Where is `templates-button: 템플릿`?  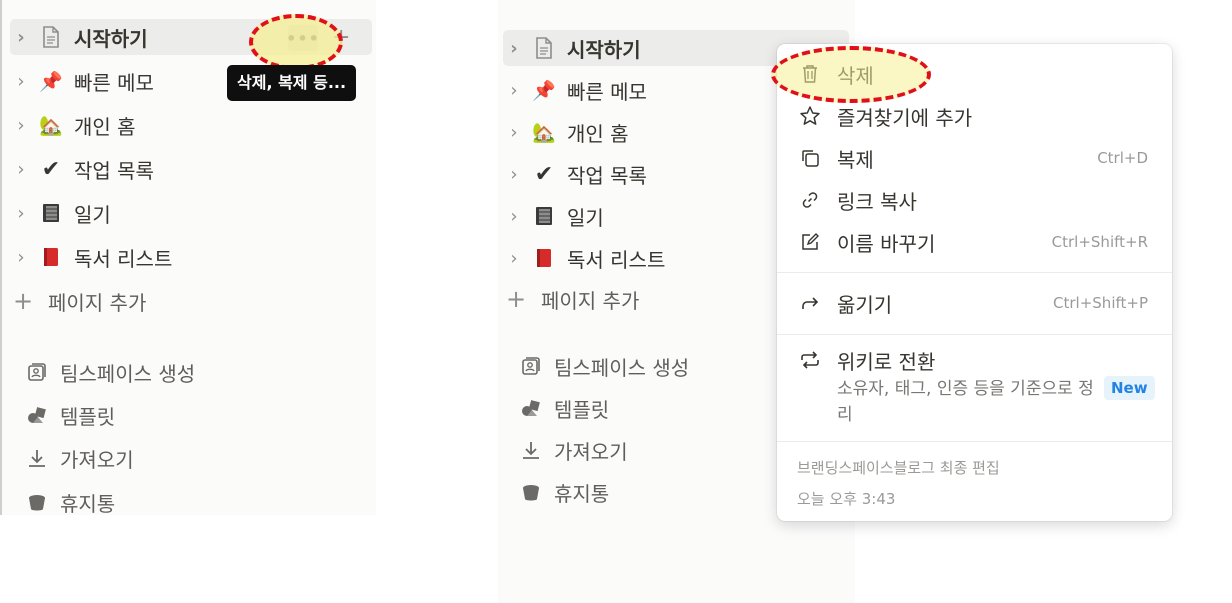
templates-button: 템플릿 is located at coordinates (198, 415).